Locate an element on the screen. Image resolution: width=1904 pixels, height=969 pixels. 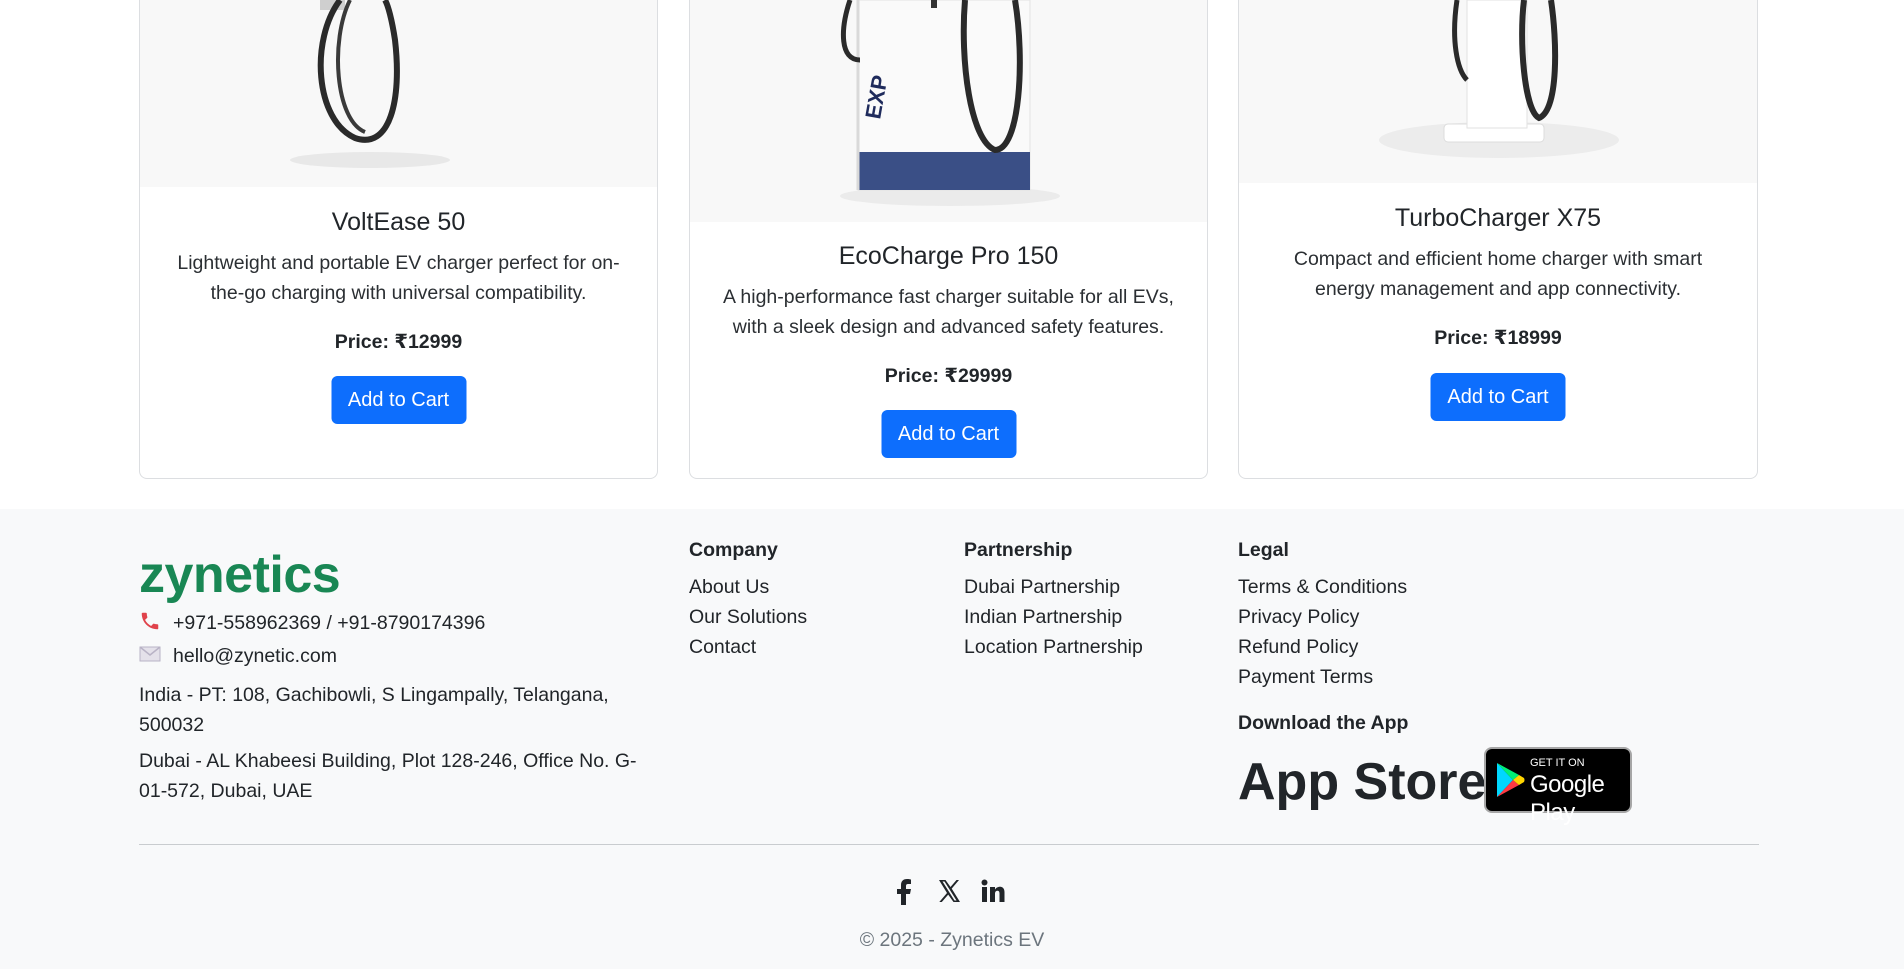
google-play-badge: GET IT ON Google Play is located at coordinates (1558, 786).